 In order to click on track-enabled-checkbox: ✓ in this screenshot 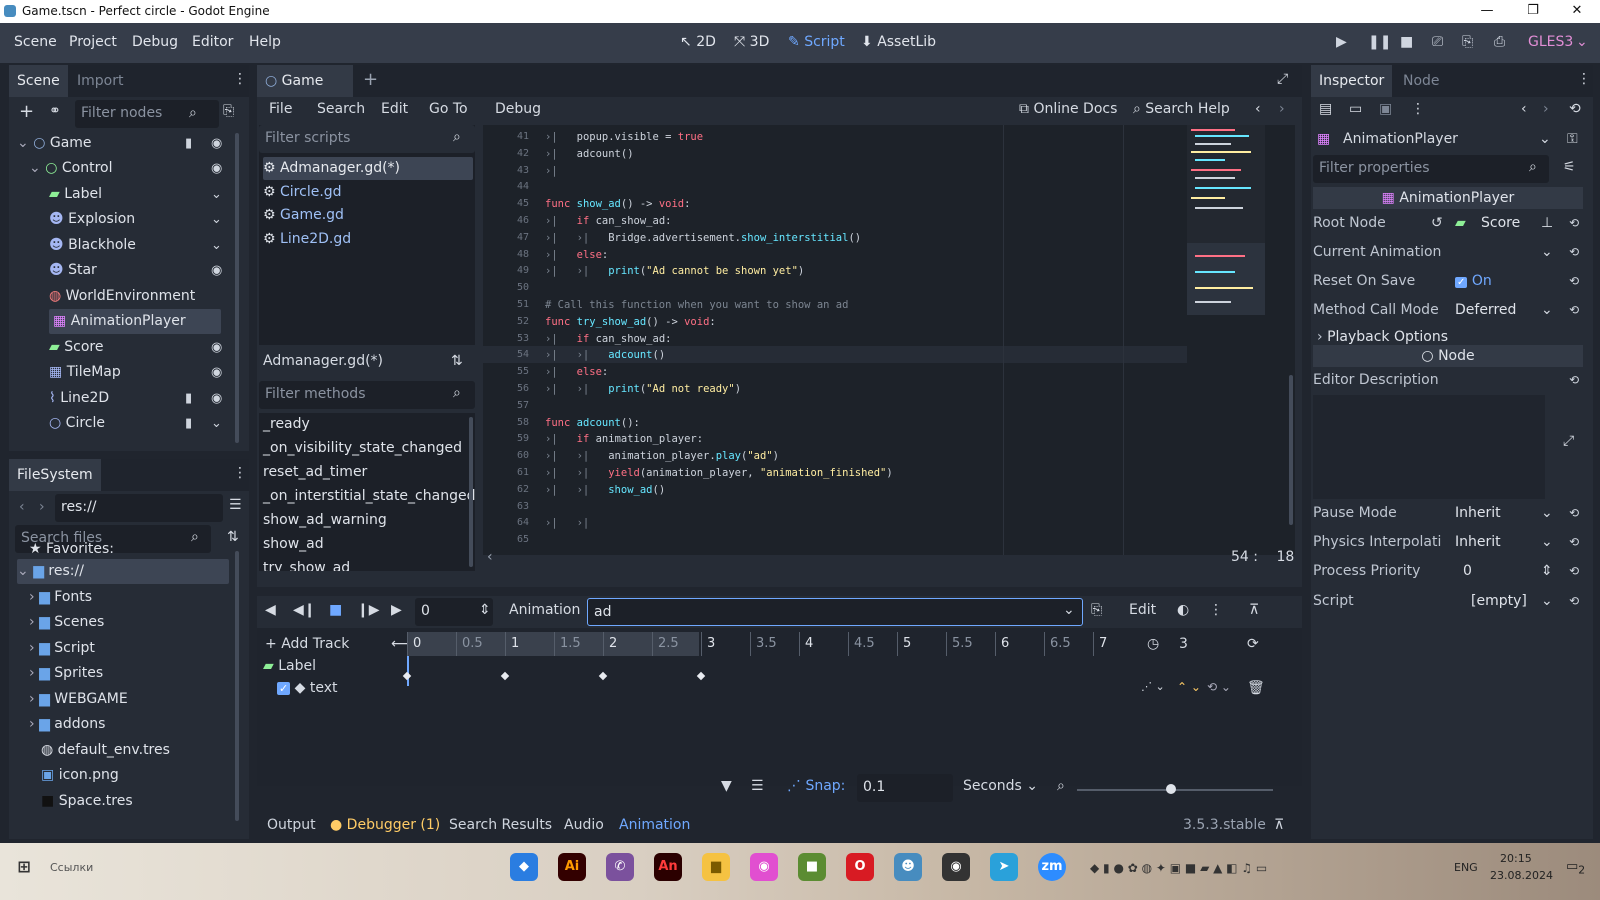, I will do `click(284, 688)`.